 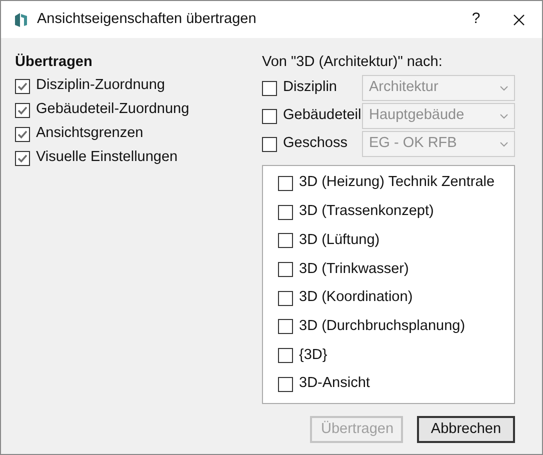 I want to click on source-label: Von "3D (Architektur)" nach:, so click(x=353, y=62).